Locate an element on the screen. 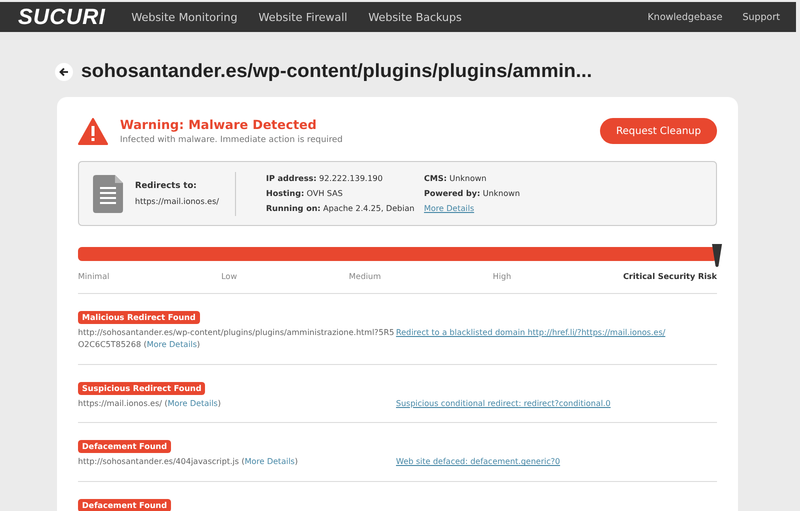  finding-badge: Malicious Redirect Found is located at coordinates (139, 317).